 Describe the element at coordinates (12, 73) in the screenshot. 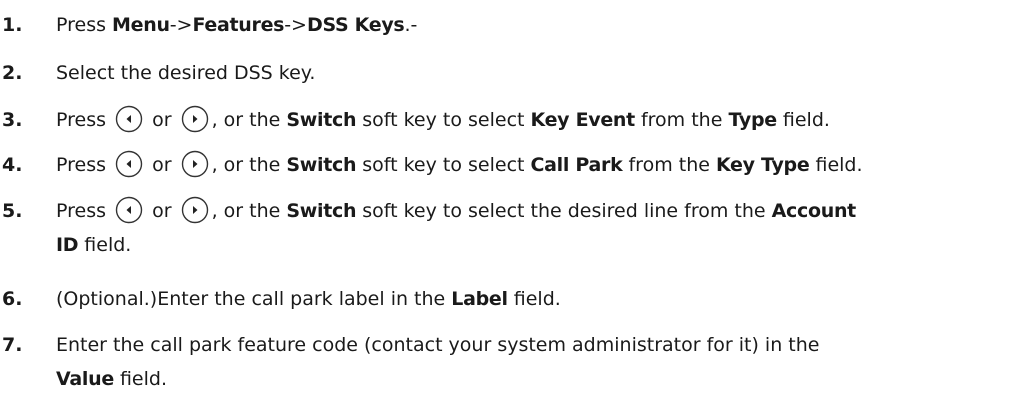

I see `step-number: 2.` at that location.